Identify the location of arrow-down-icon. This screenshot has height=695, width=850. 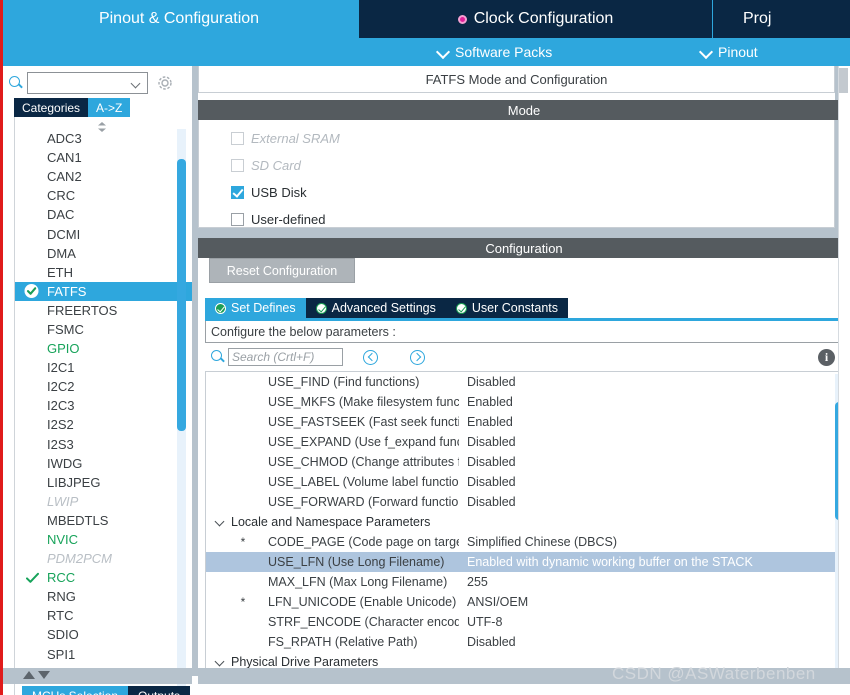
(44, 675).